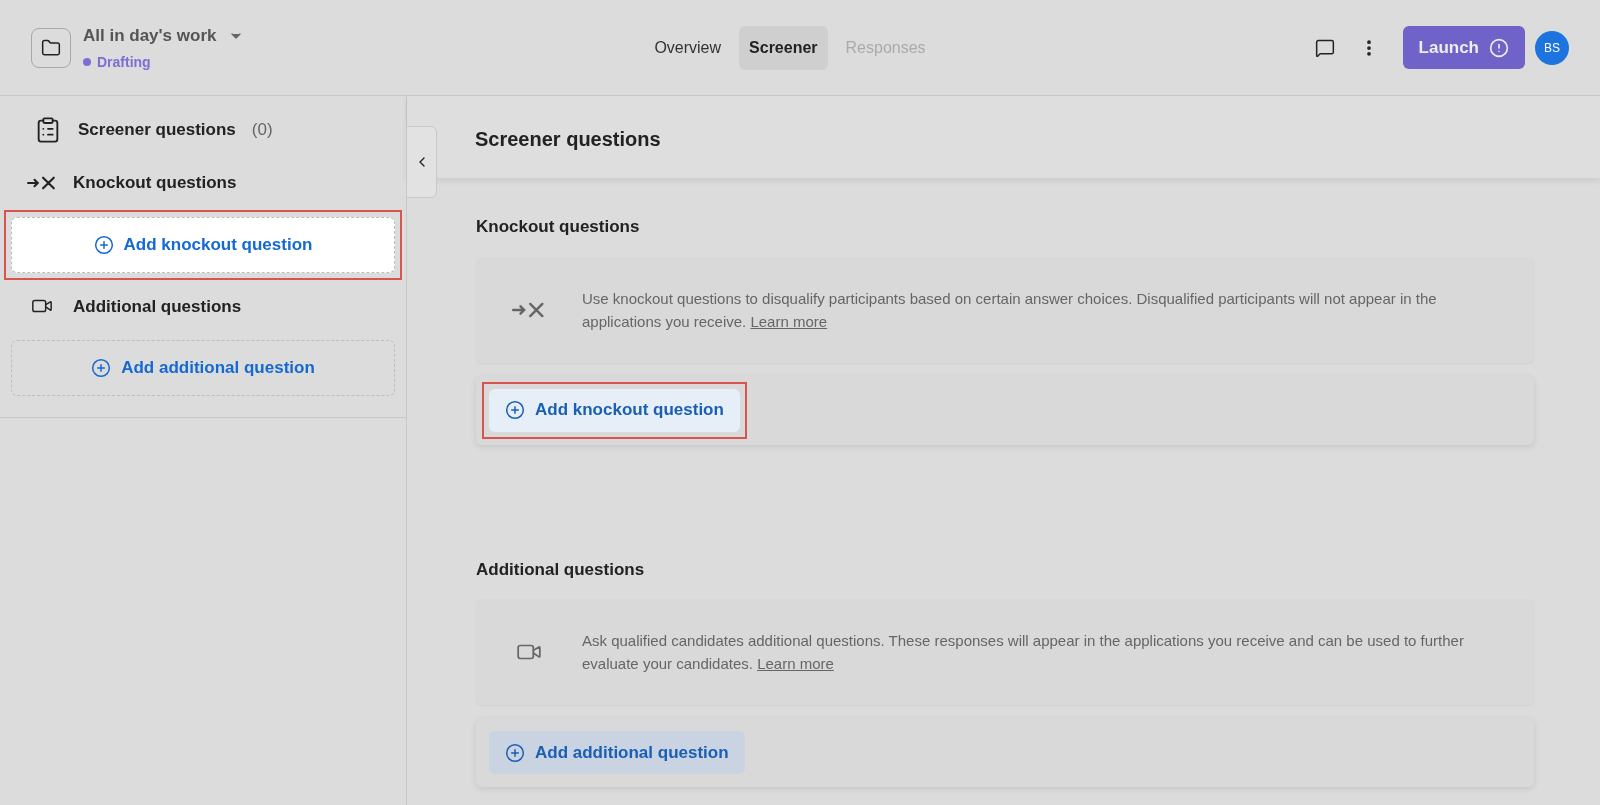  What do you see at coordinates (1324, 47) in the screenshot?
I see `comment-icon` at bounding box center [1324, 47].